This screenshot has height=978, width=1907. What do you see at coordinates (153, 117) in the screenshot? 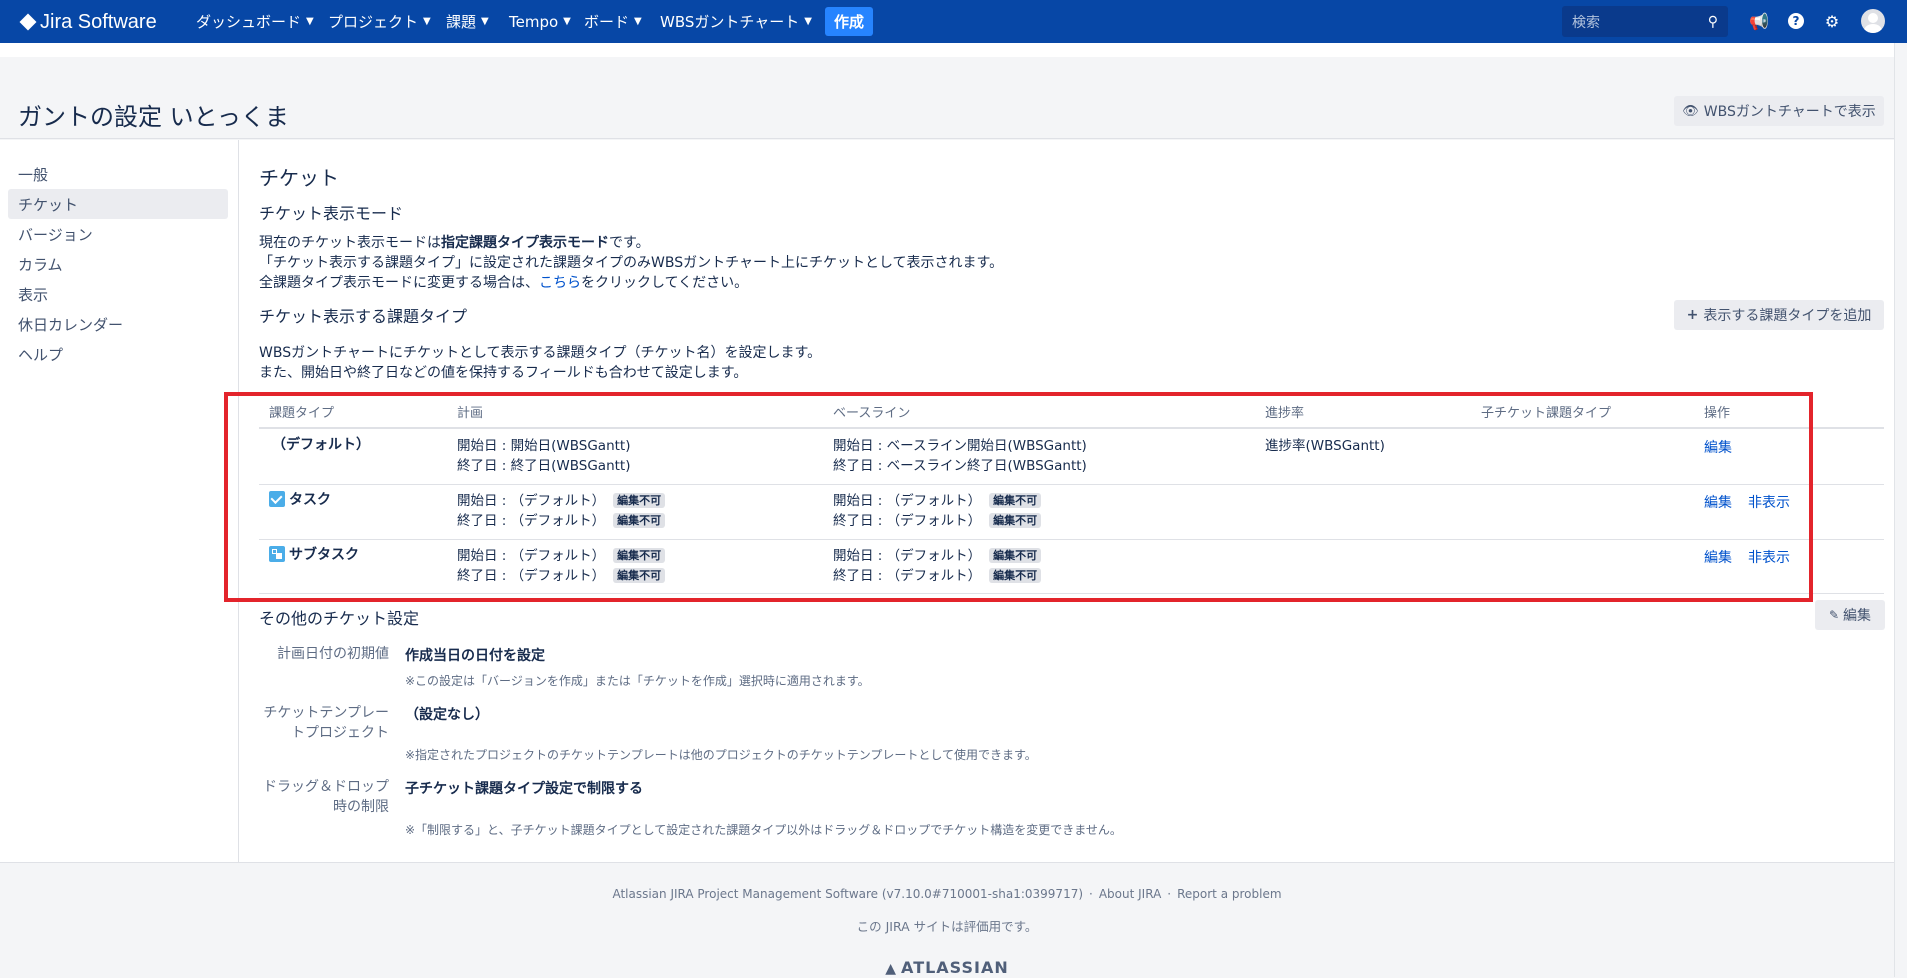
I see `page-title: ガントの設定 いとっくま` at bounding box center [153, 117].